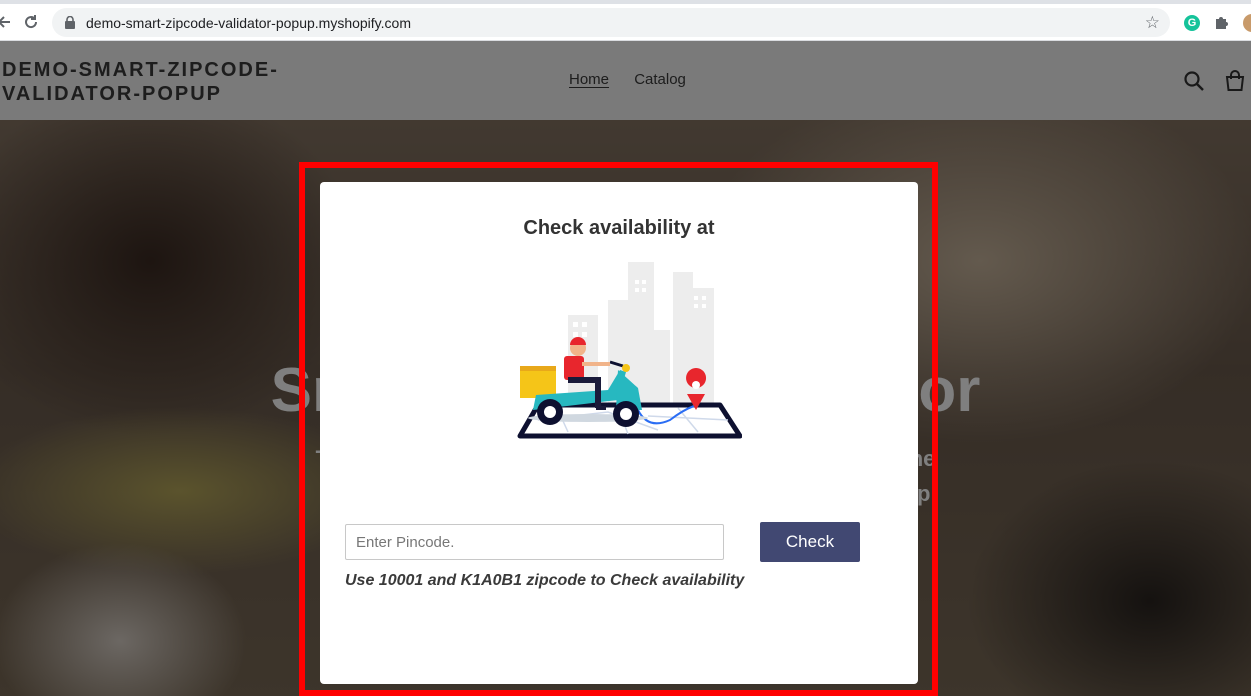  Describe the element at coordinates (619, 228) in the screenshot. I see `popup-title: Check availability at` at that location.